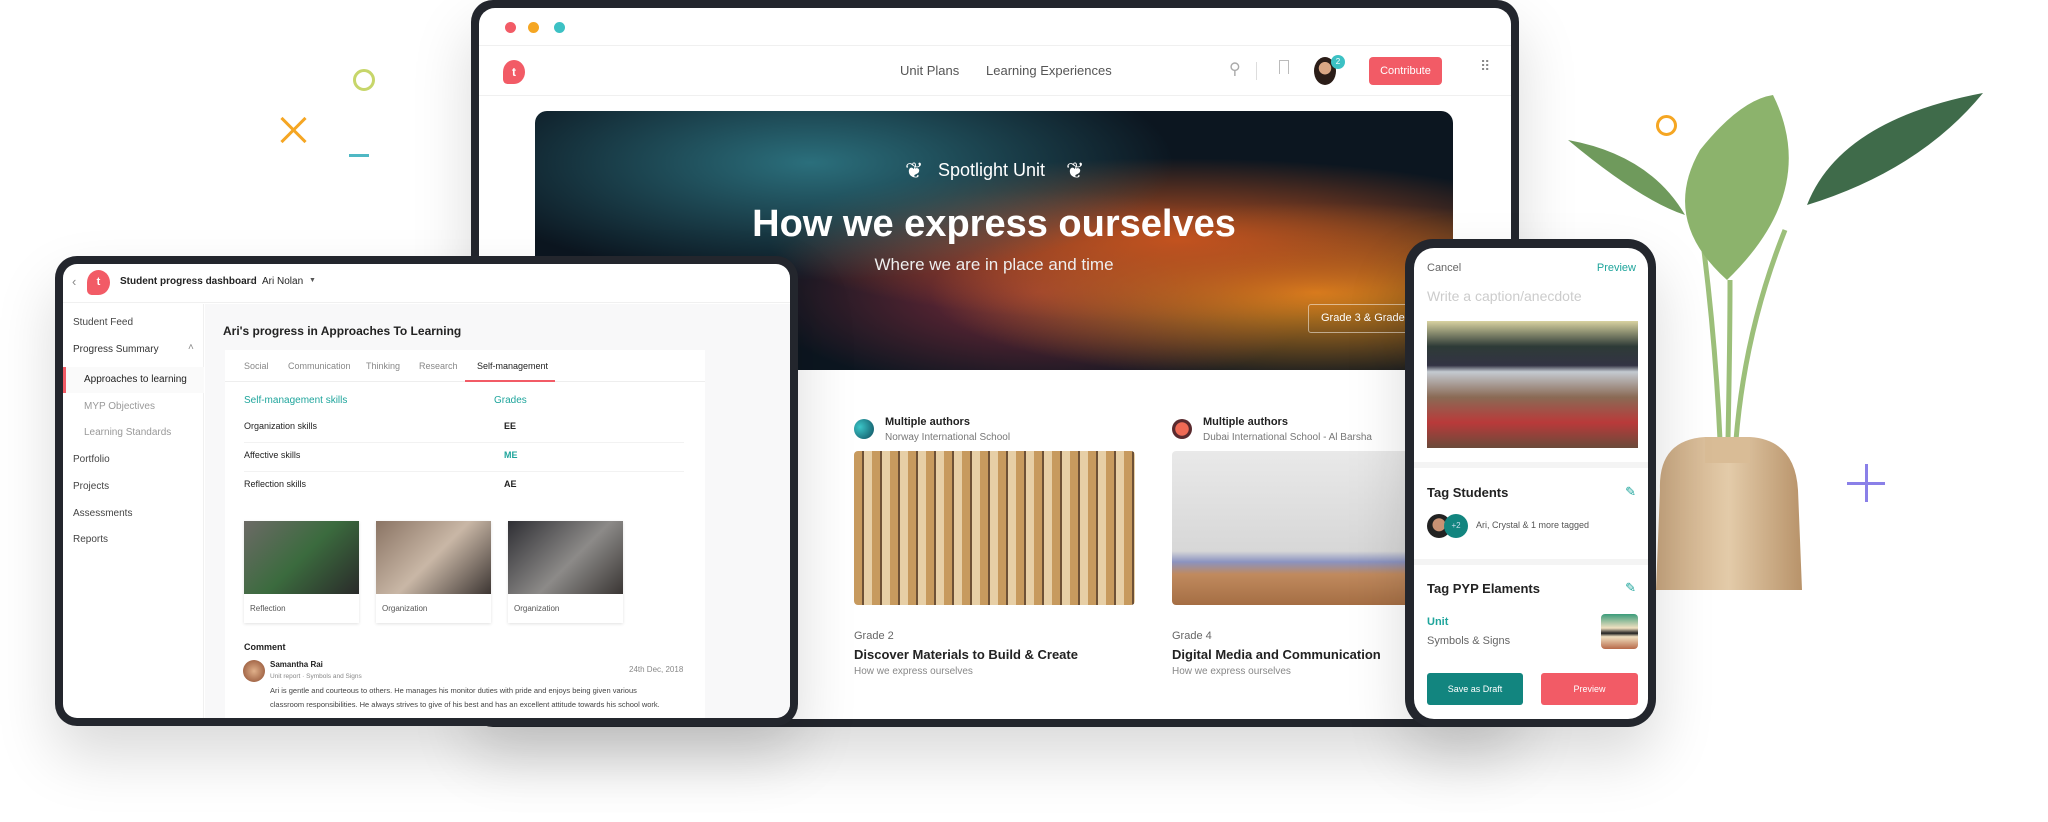 The width and height of the screenshot is (2048, 822). Describe the element at coordinates (319, 366) in the screenshot. I see `tab-communication: Communication` at that location.